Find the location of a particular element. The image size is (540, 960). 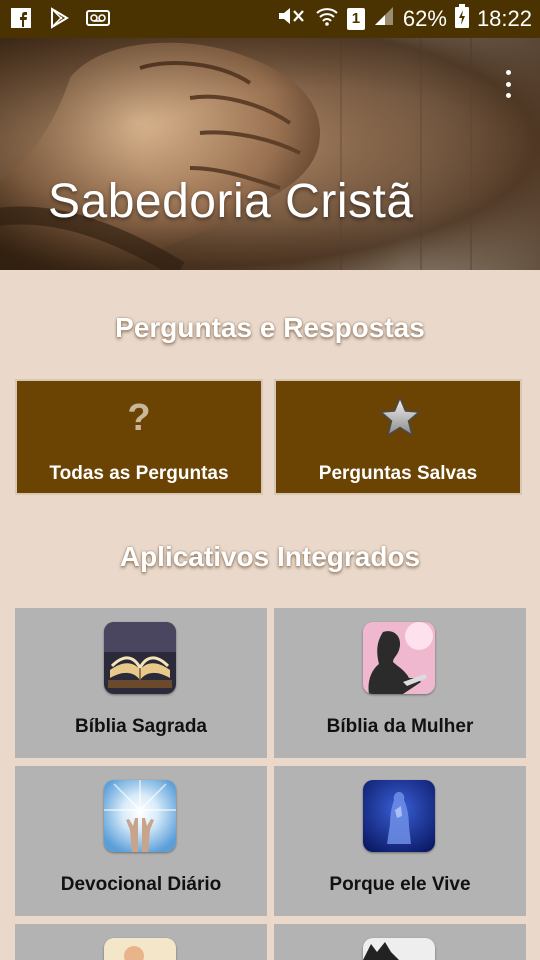

section-title-apps: Aplicativos Integrados is located at coordinates (270, 556).